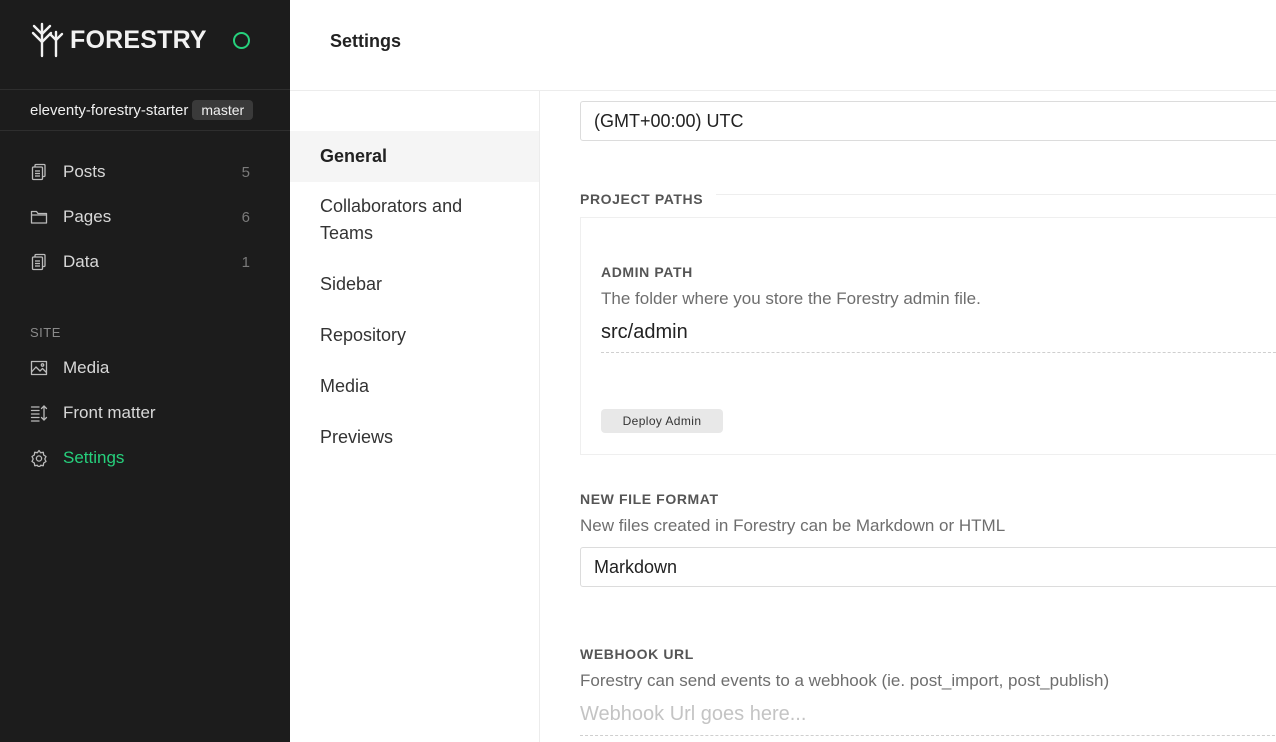 This screenshot has width=1276, height=742. I want to click on timezone-select: (GMT+00:00) UTC, so click(928, 121).